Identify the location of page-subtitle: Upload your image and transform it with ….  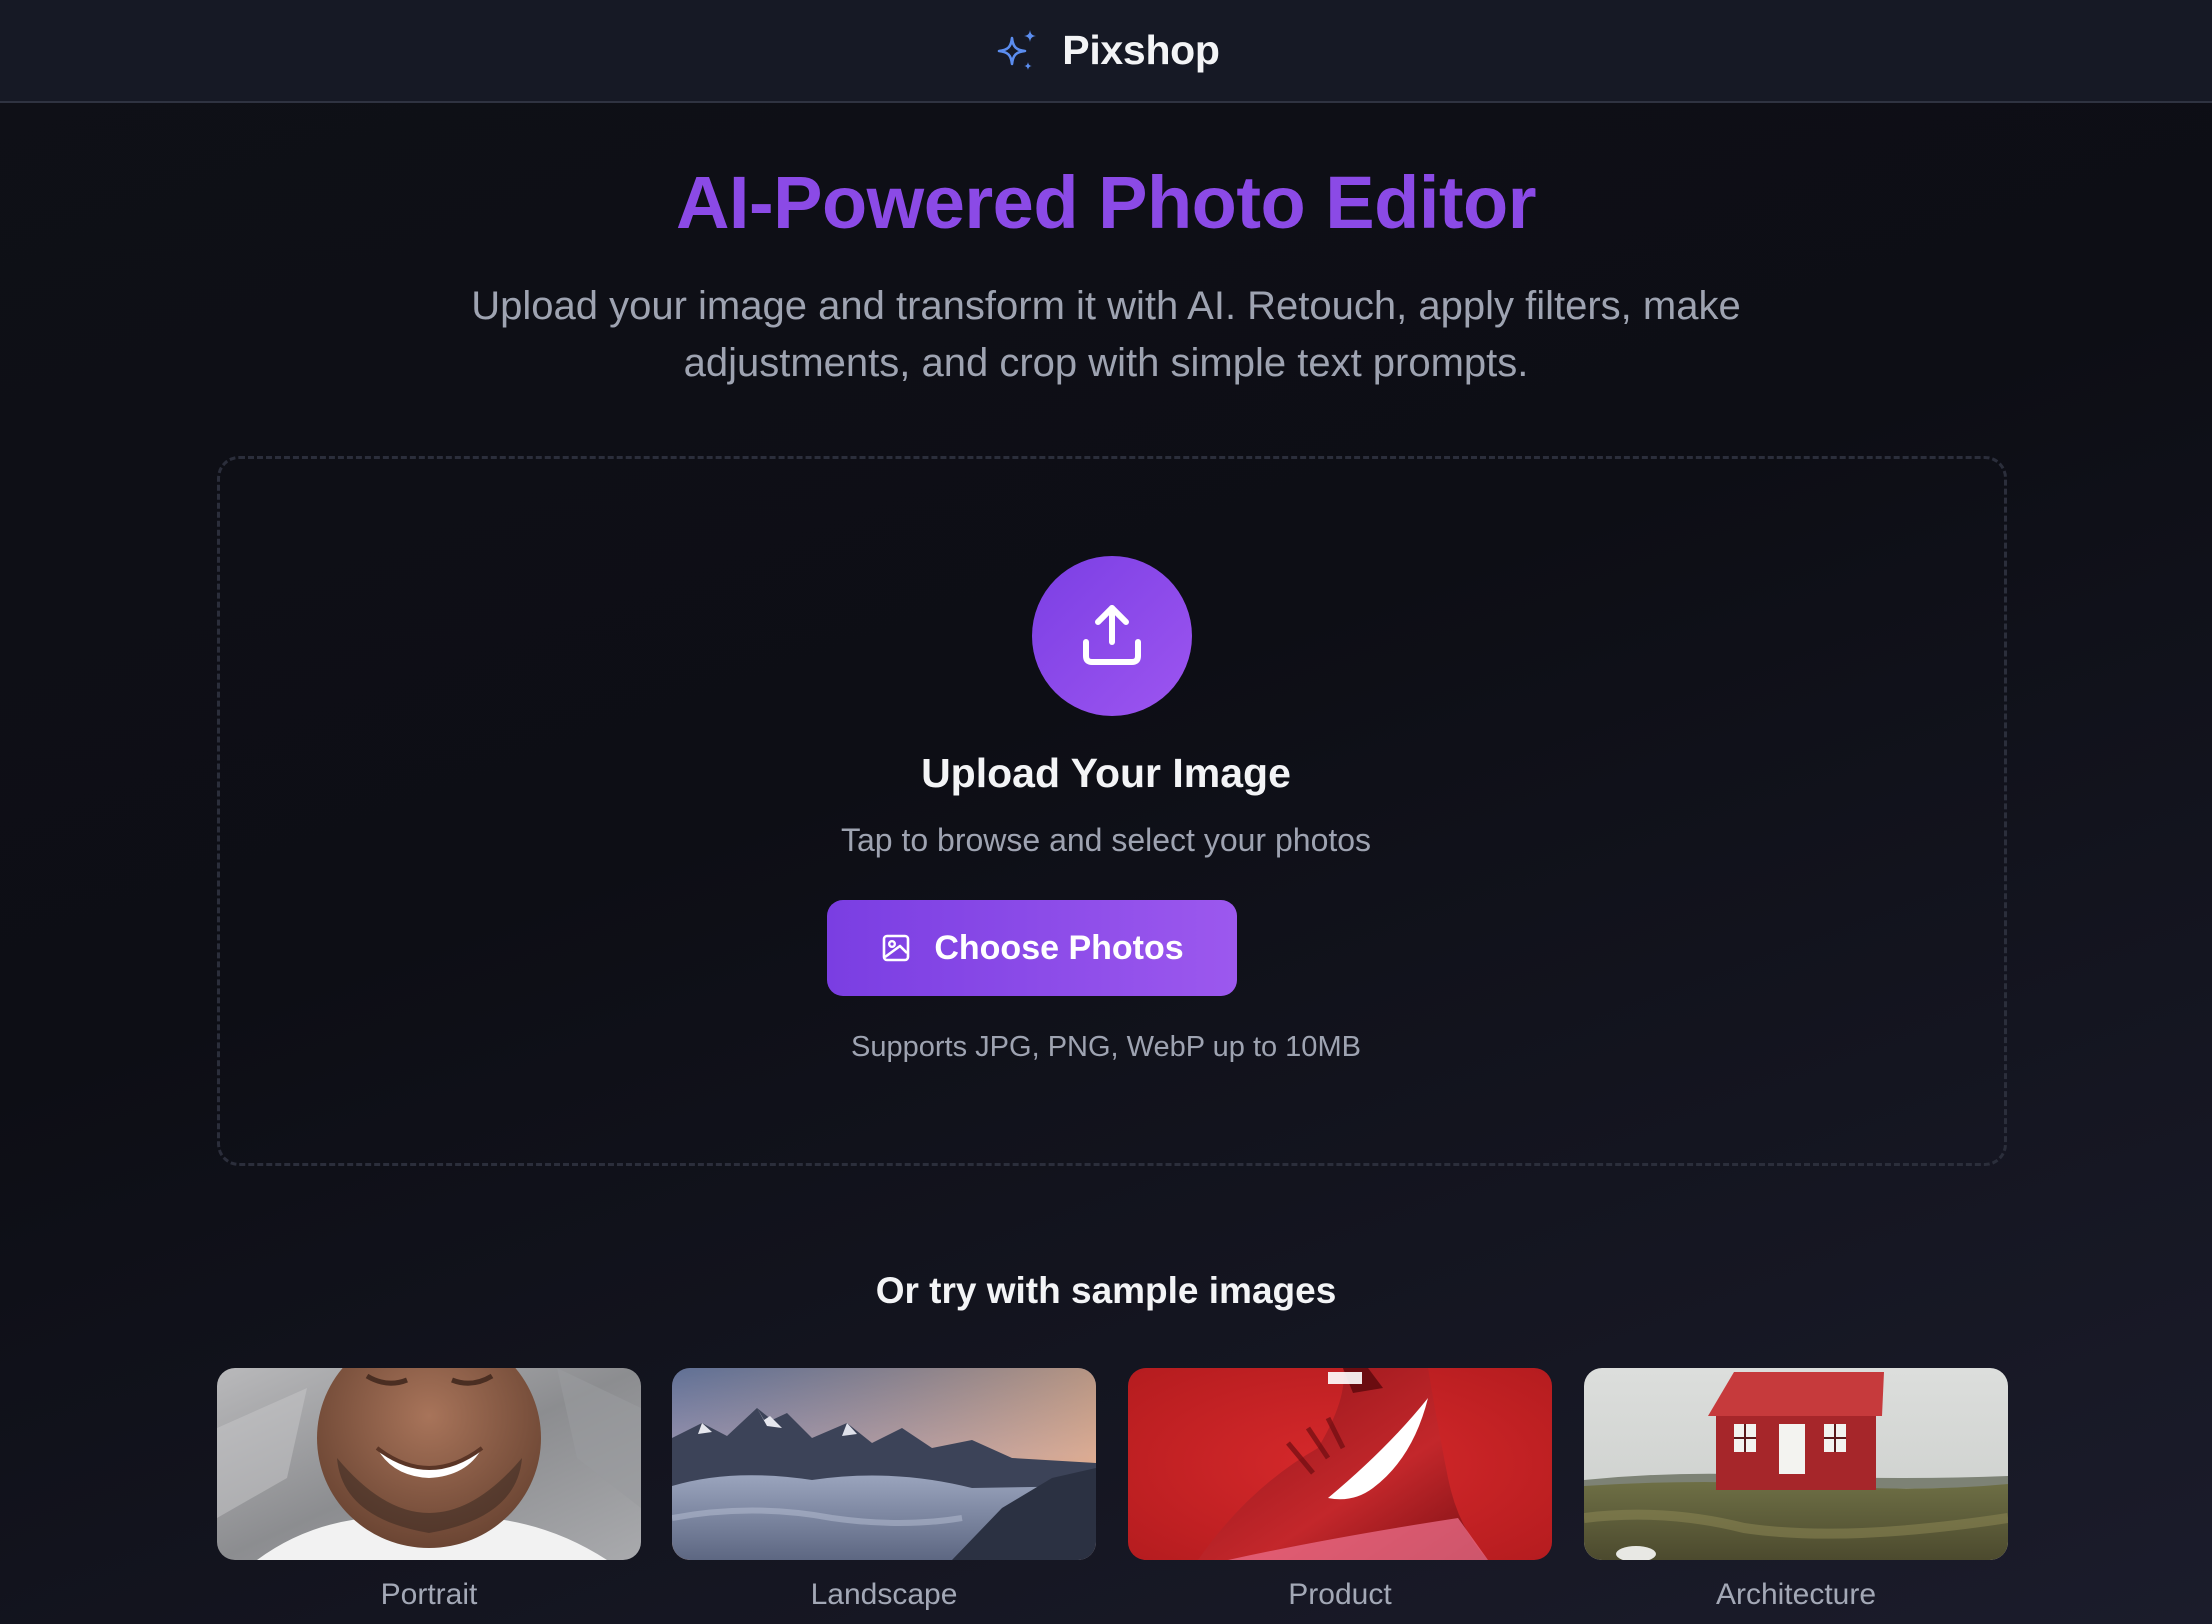
(1106, 334).